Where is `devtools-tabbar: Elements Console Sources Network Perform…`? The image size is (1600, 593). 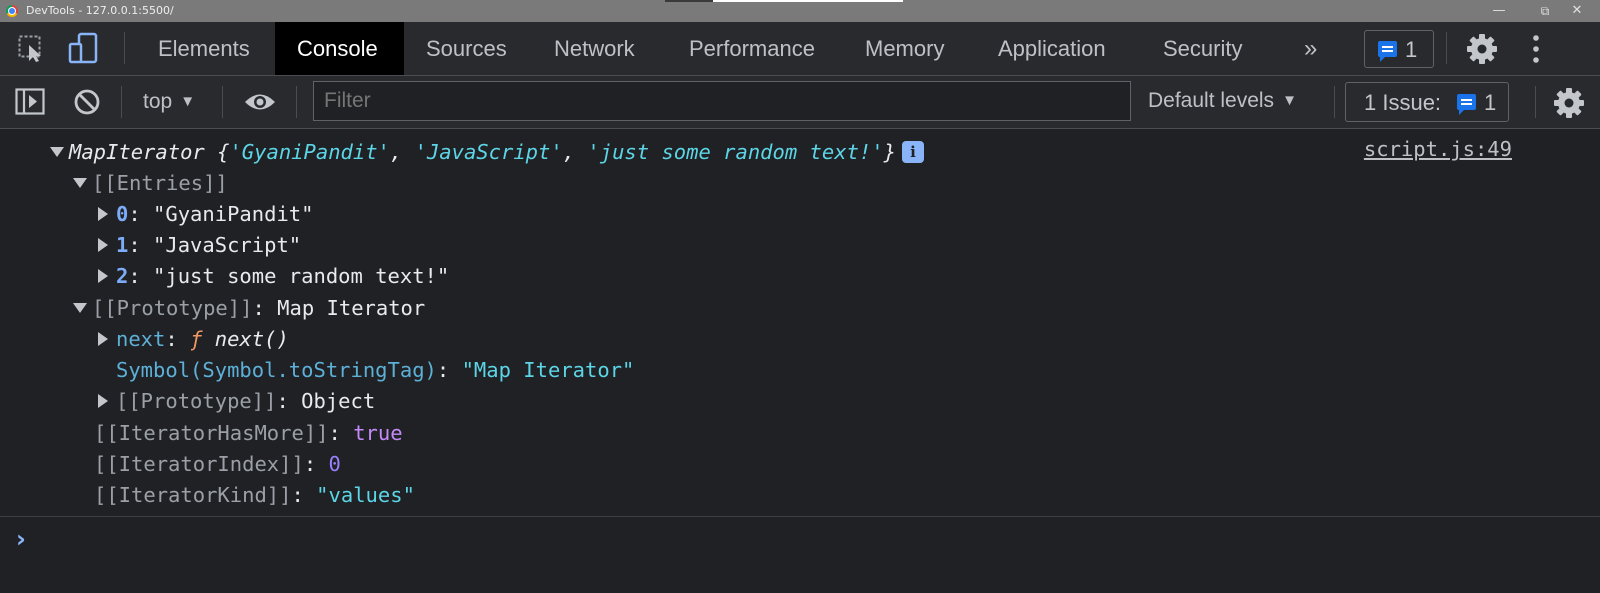
devtools-tabbar: Elements Console Sources Network Perform… is located at coordinates (800, 49).